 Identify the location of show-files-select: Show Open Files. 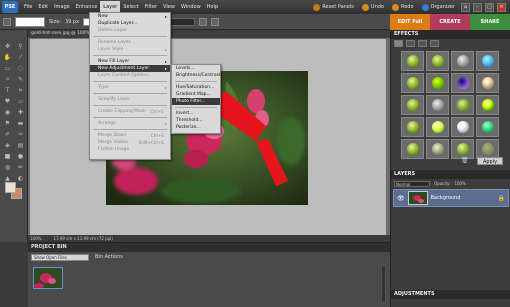
(60, 257).